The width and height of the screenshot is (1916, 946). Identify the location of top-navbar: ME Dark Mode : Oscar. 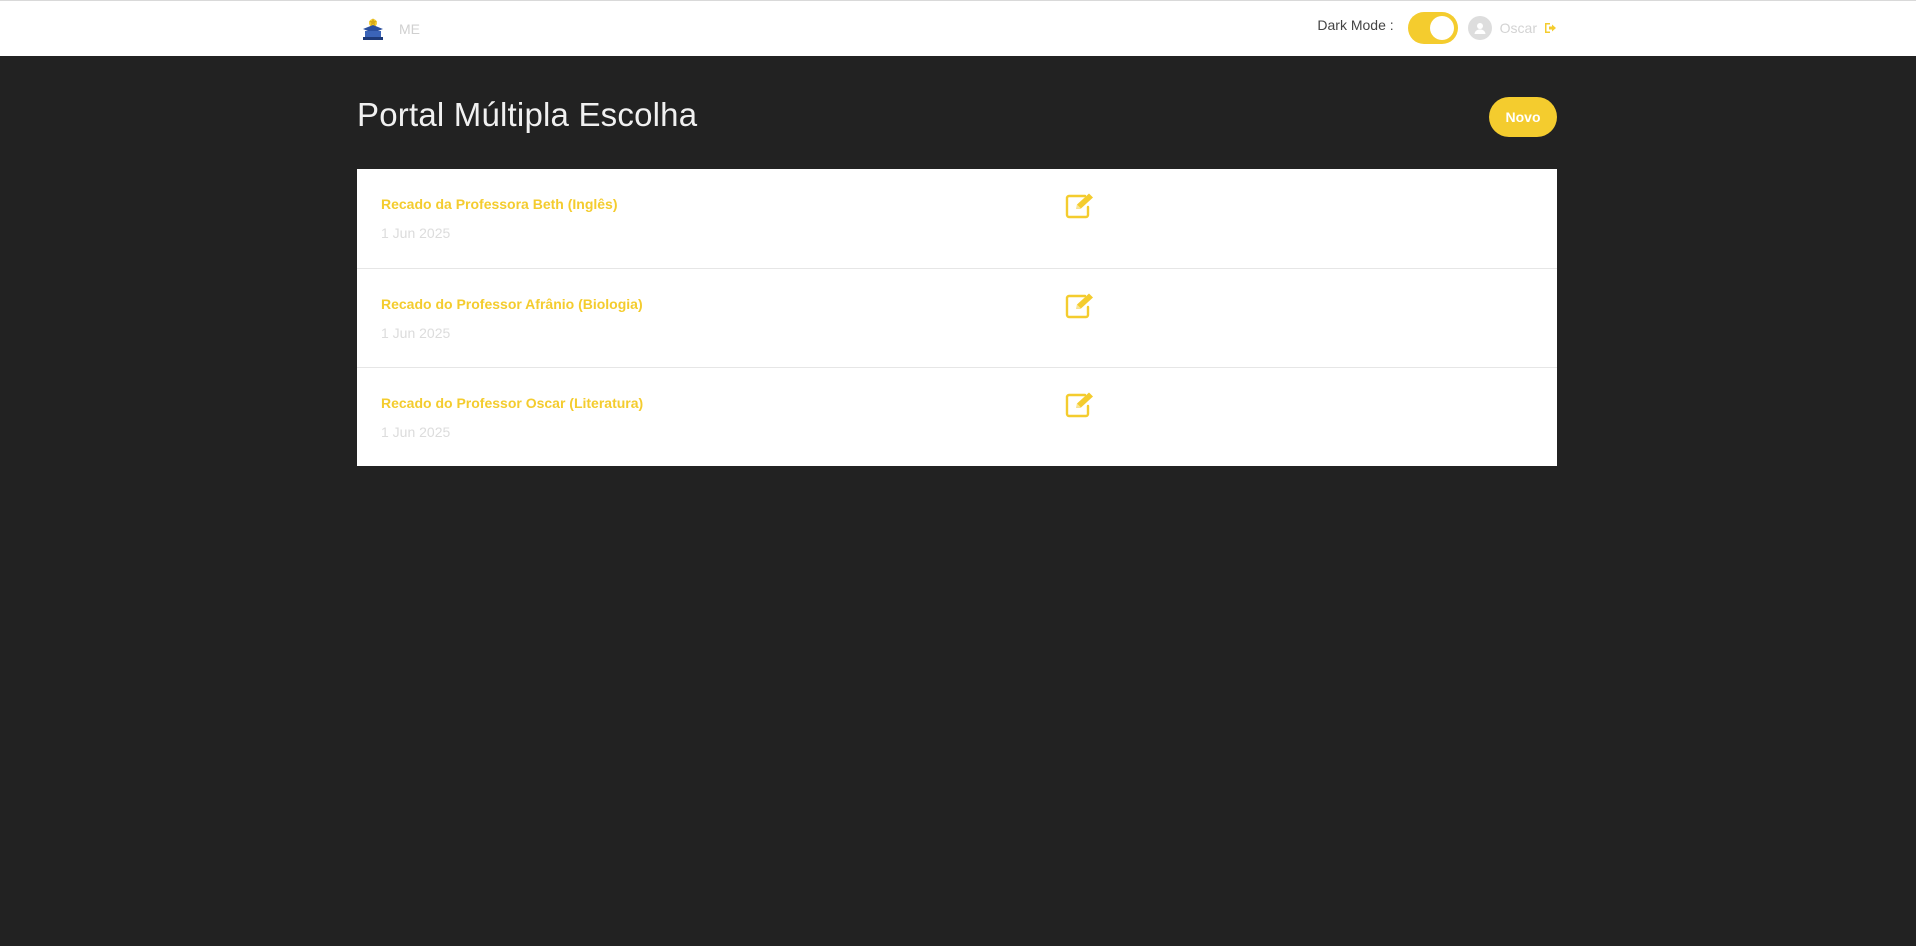
(958, 28).